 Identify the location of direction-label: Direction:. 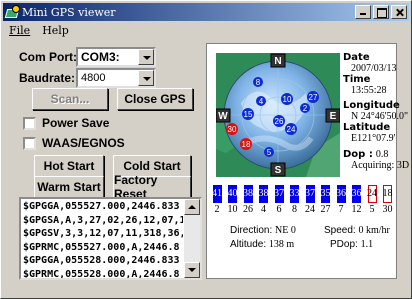
(251, 230).